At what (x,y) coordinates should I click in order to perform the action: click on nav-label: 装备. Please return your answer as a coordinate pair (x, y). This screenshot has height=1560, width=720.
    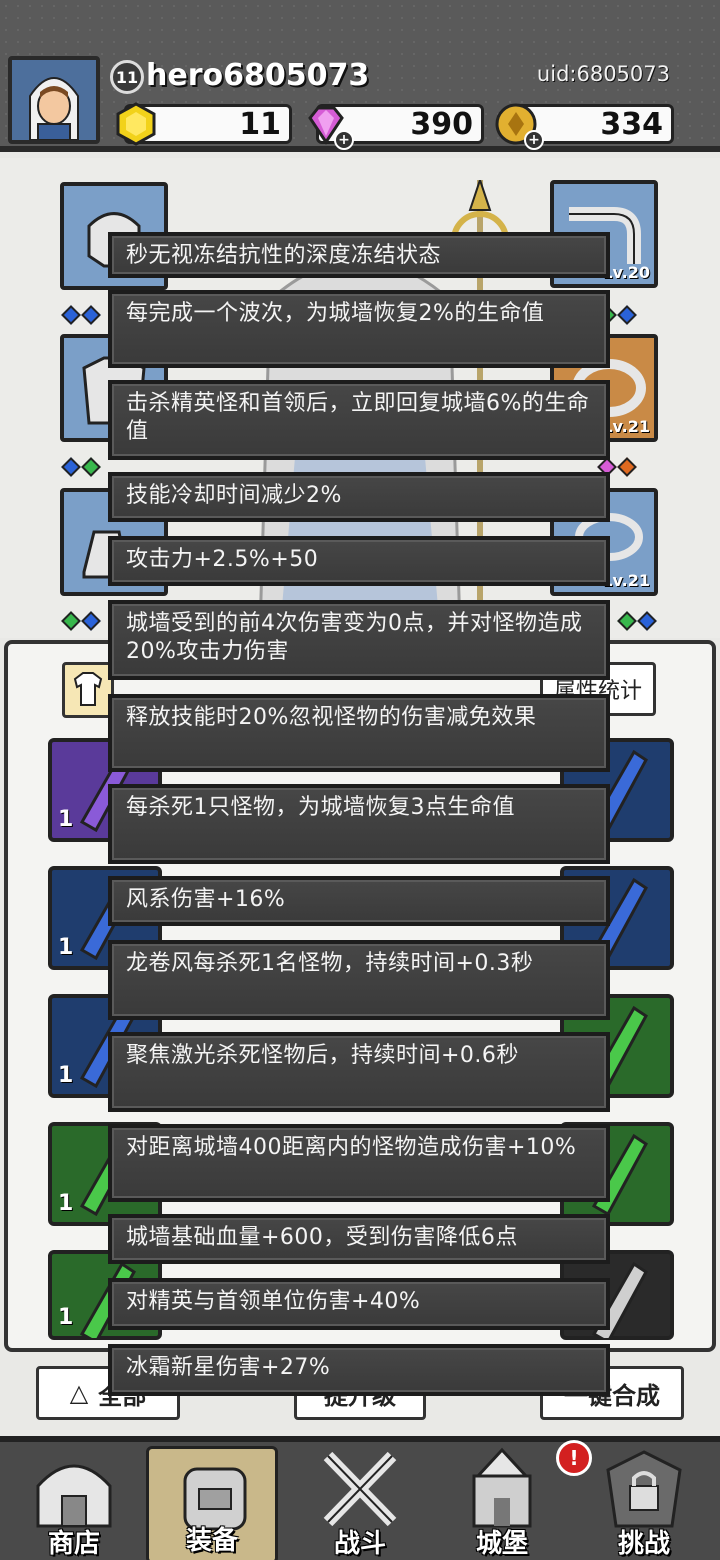
    Looking at the image, I should click on (211, 1541).